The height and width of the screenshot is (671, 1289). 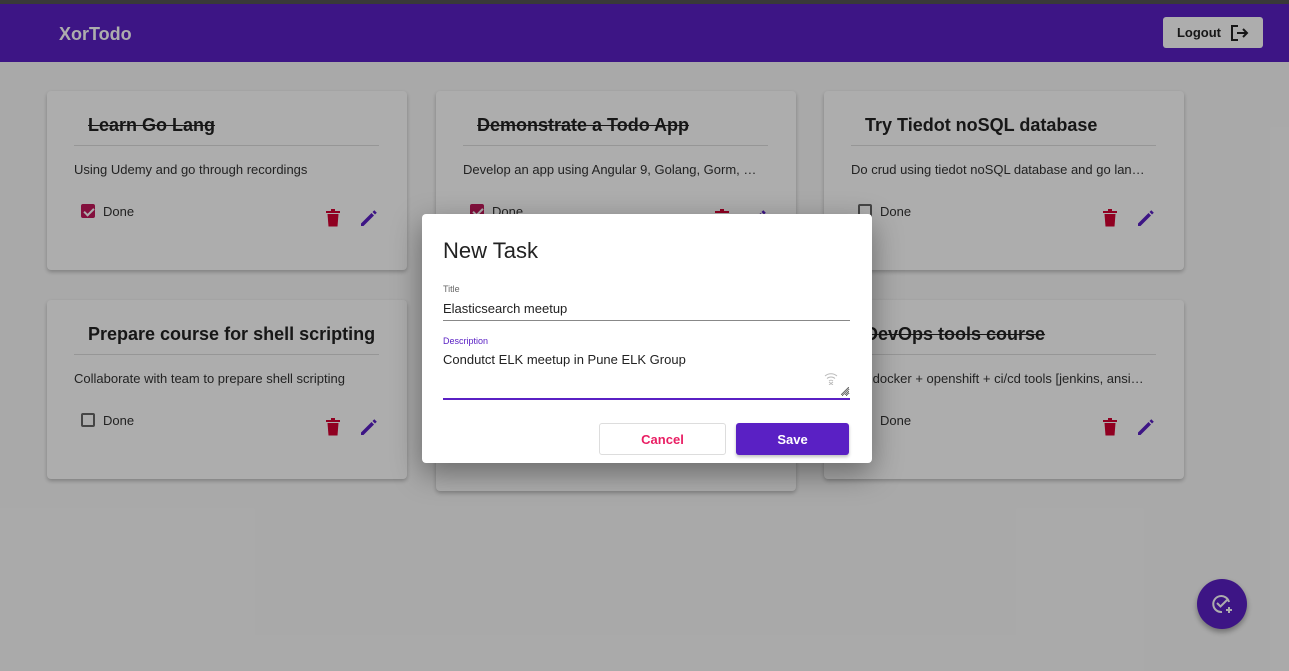 I want to click on description-field-label: Description, so click(x=466, y=341).